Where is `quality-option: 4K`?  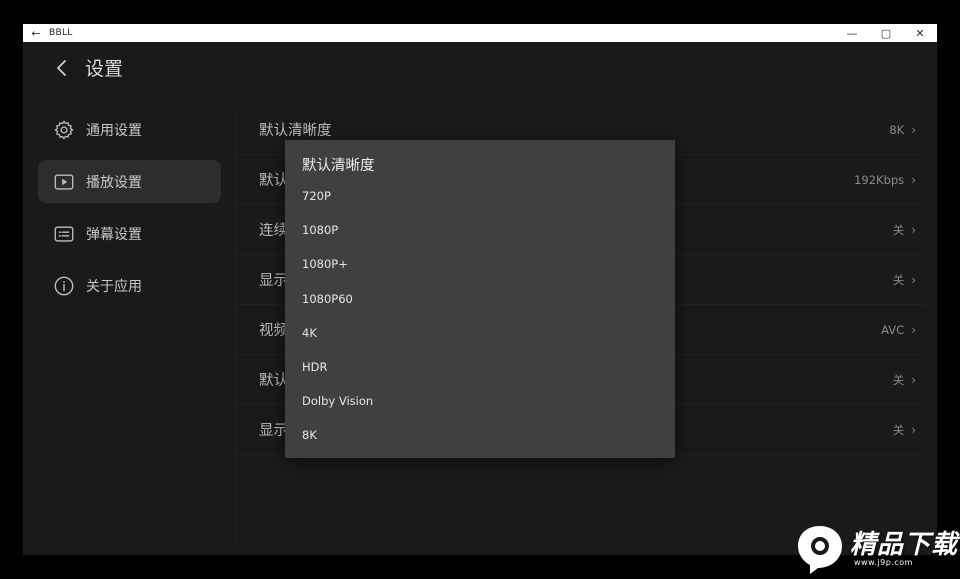
quality-option: 4K is located at coordinates (480, 333).